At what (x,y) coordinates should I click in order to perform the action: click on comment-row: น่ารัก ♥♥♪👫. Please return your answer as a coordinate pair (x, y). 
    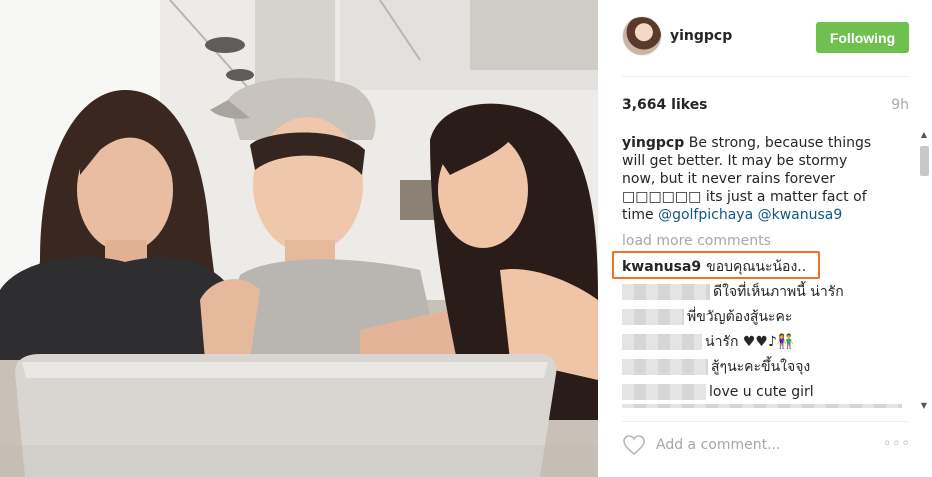
    Looking at the image, I should click on (767, 341).